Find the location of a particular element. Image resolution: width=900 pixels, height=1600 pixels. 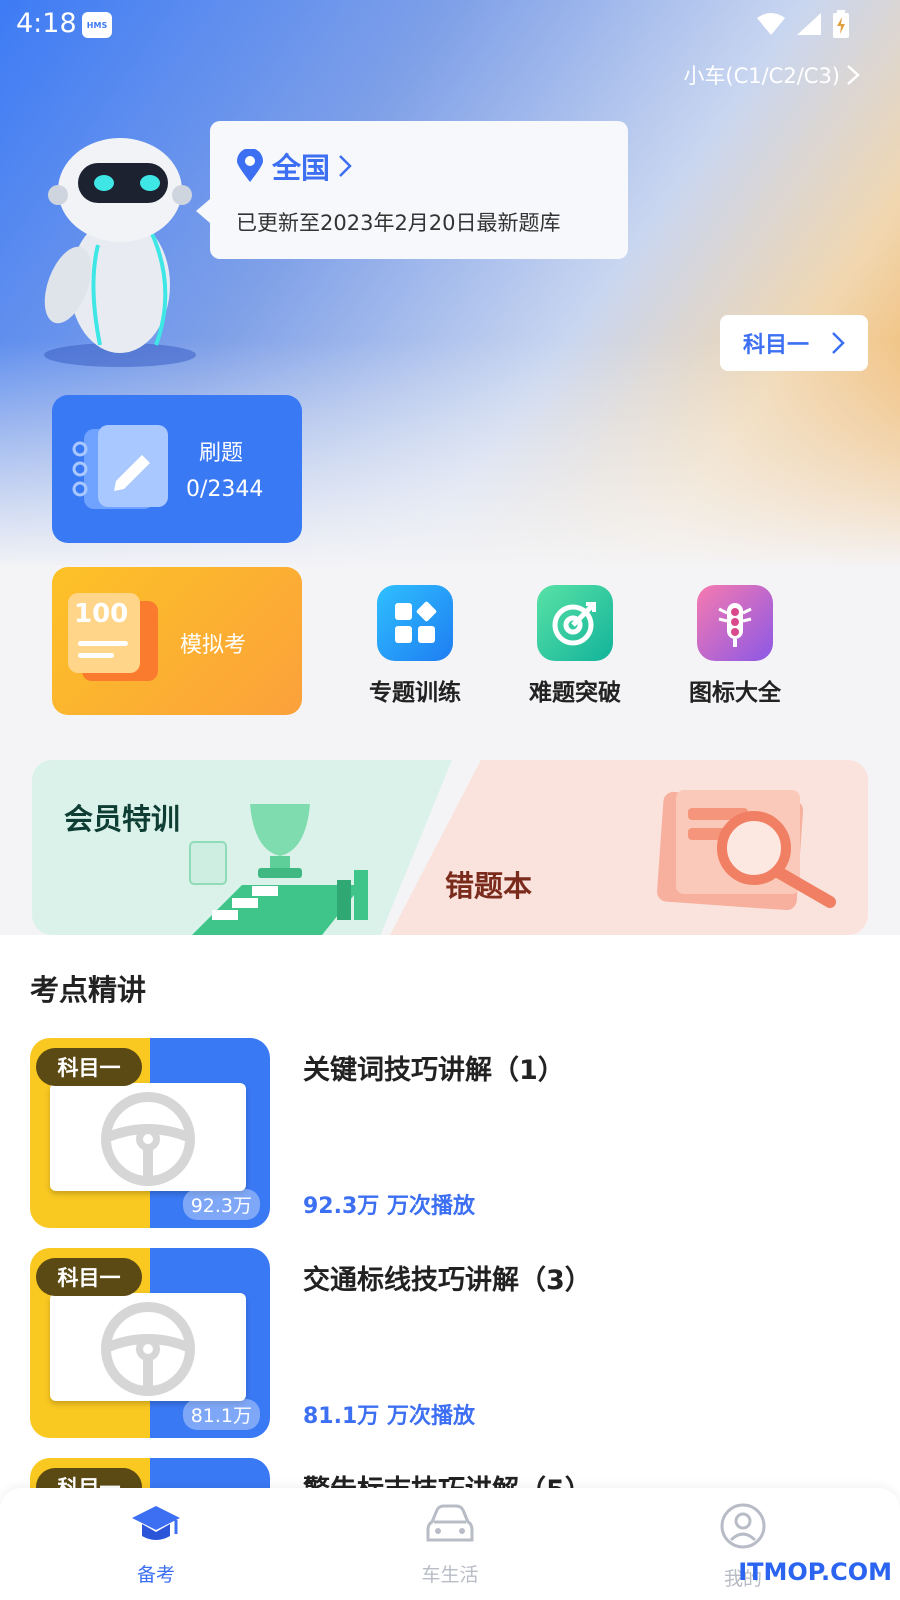

target-icon is located at coordinates (575, 623).